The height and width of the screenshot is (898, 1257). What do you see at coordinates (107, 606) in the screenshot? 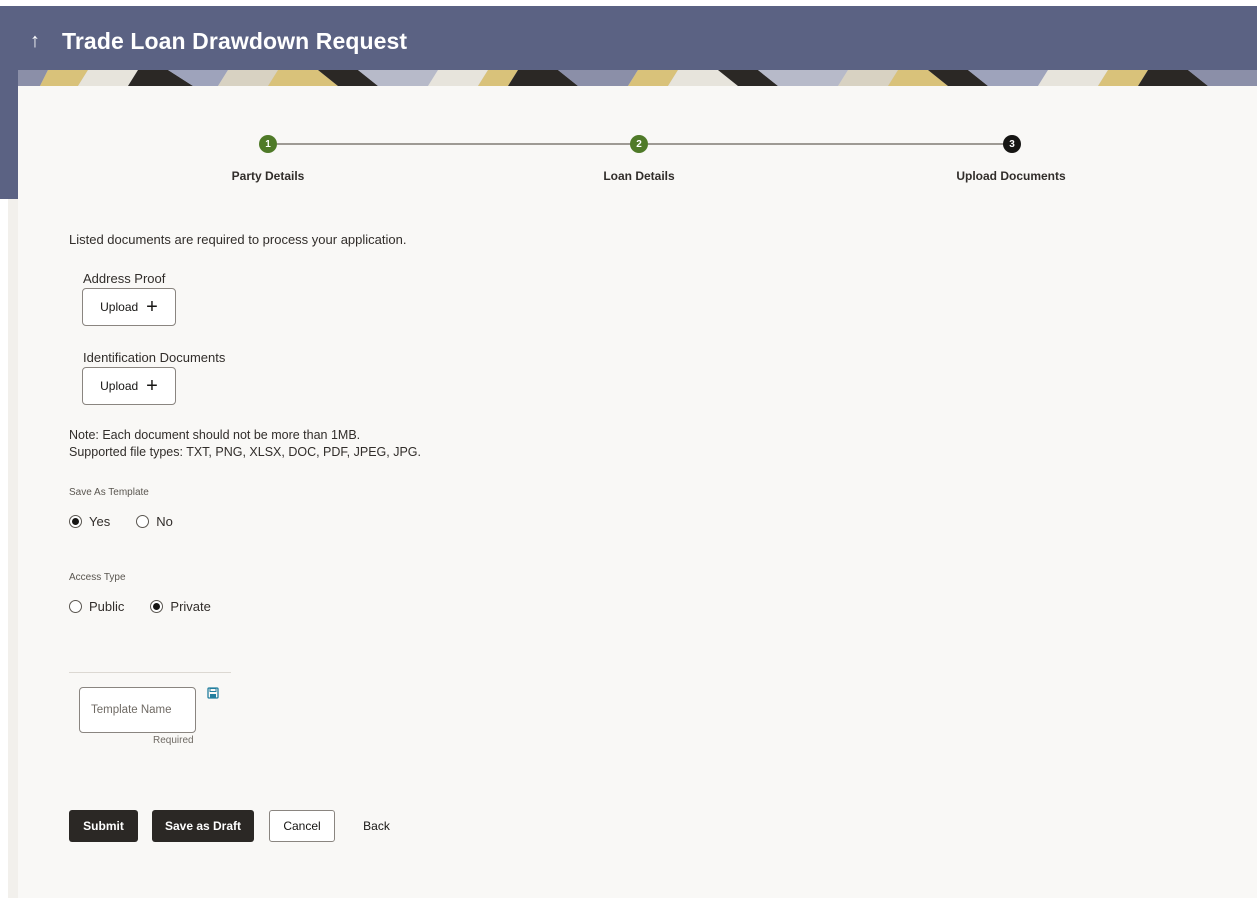
I see `radio-label: Public` at bounding box center [107, 606].